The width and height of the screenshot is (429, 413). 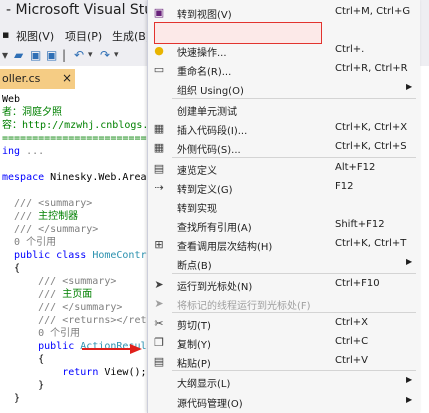 I want to click on menu-item-label: 大纲显示(L), so click(x=204, y=384).